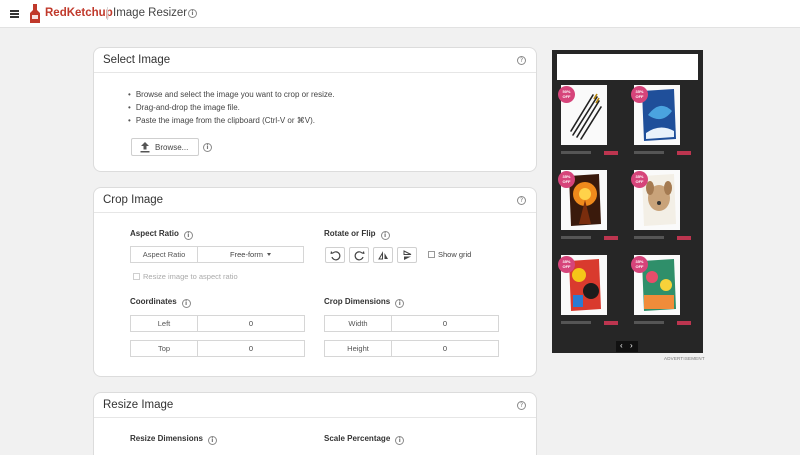 This screenshot has height=455, width=800. Describe the element at coordinates (445, 348) in the screenshot. I see `height-input: 0` at that location.